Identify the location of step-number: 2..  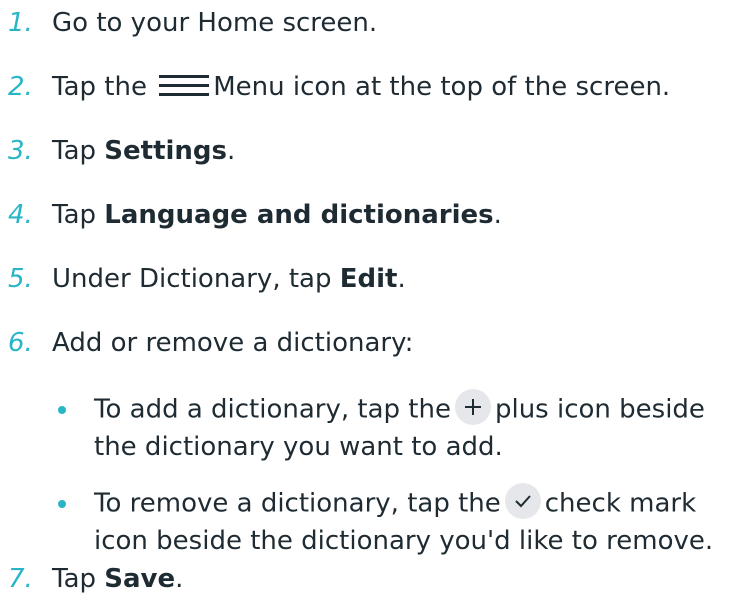
(20, 87).